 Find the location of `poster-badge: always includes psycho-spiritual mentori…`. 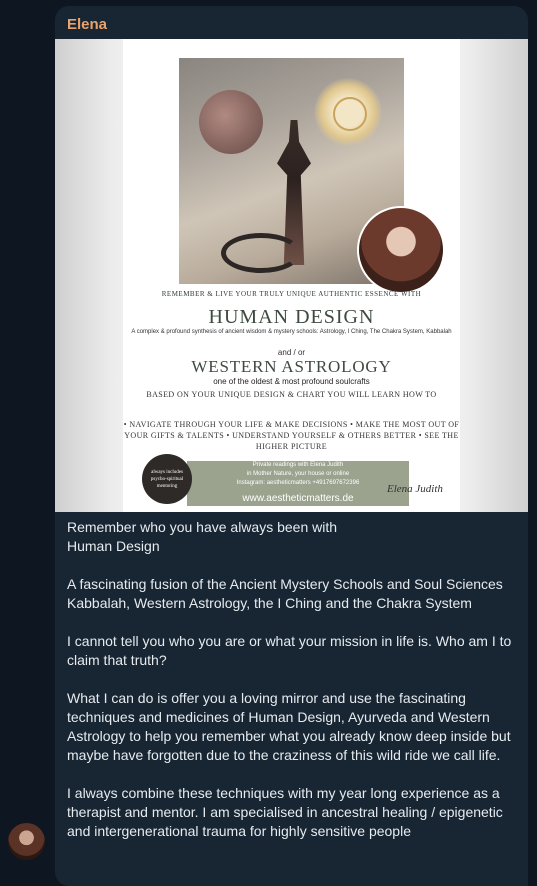

poster-badge: always includes psycho-spiritual mentori… is located at coordinates (167, 479).